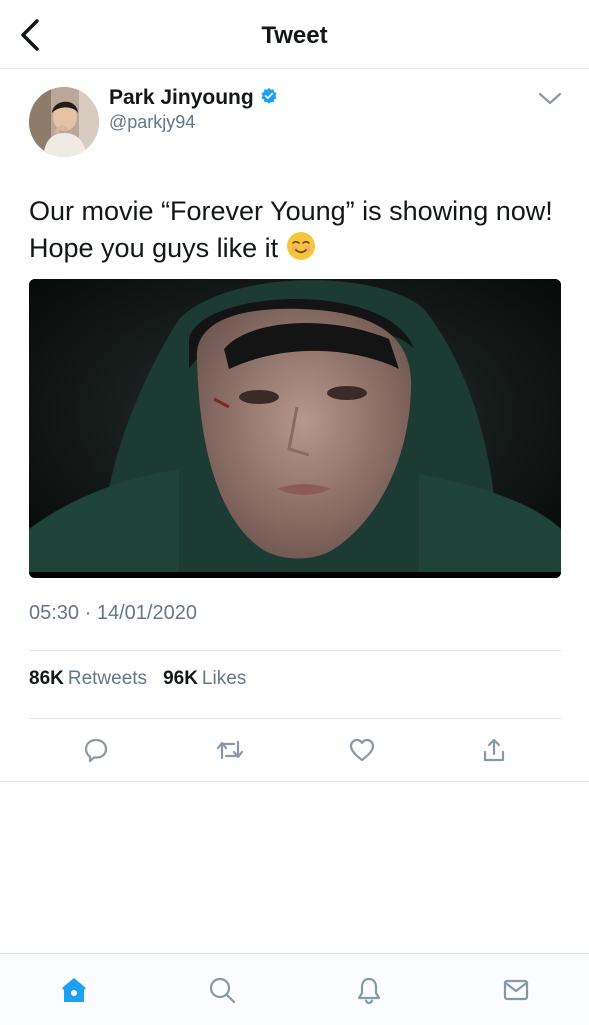  Describe the element at coordinates (362, 750) in the screenshot. I see `like-icon` at that location.